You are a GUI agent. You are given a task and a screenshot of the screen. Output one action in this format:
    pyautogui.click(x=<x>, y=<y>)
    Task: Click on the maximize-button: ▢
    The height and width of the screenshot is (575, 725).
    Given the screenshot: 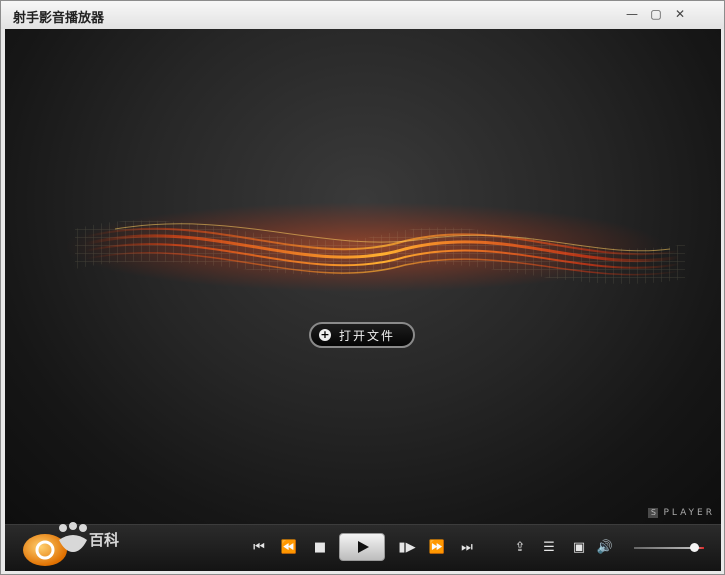 What is the action you would take?
    pyautogui.click(x=656, y=14)
    